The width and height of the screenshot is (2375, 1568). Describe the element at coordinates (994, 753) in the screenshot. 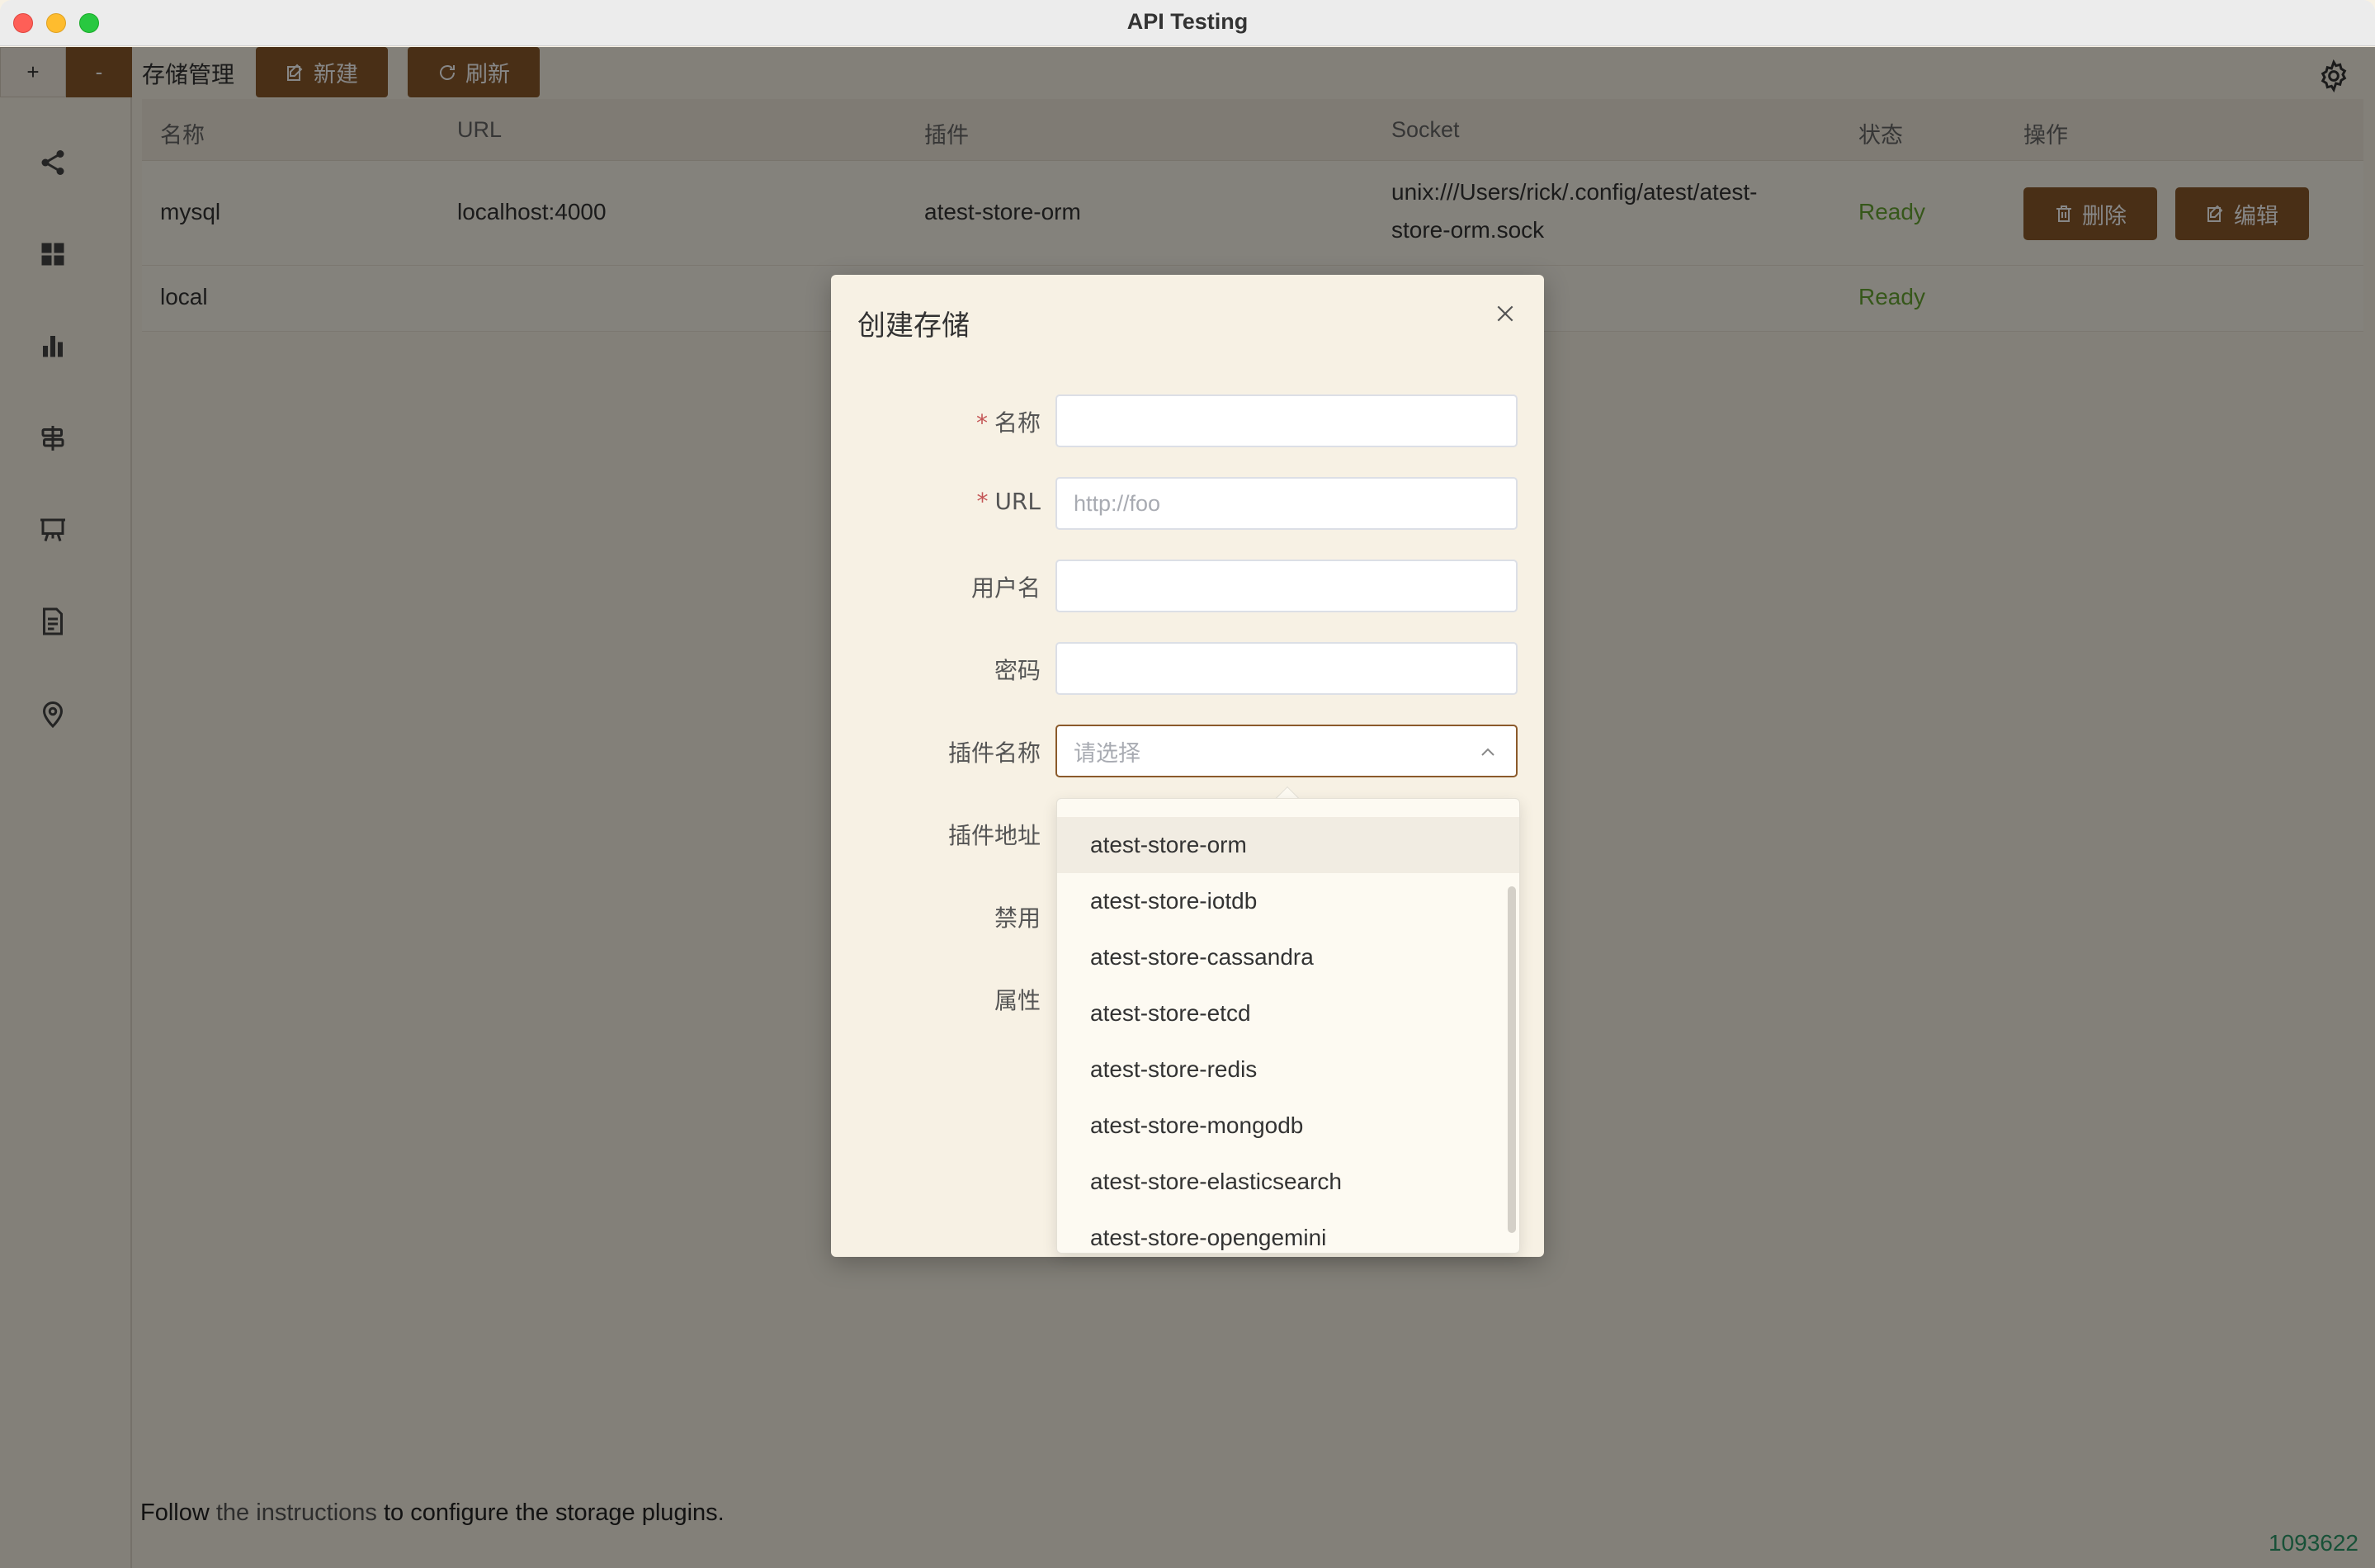

I see `plugin-name-label: 插件名称` at that location.